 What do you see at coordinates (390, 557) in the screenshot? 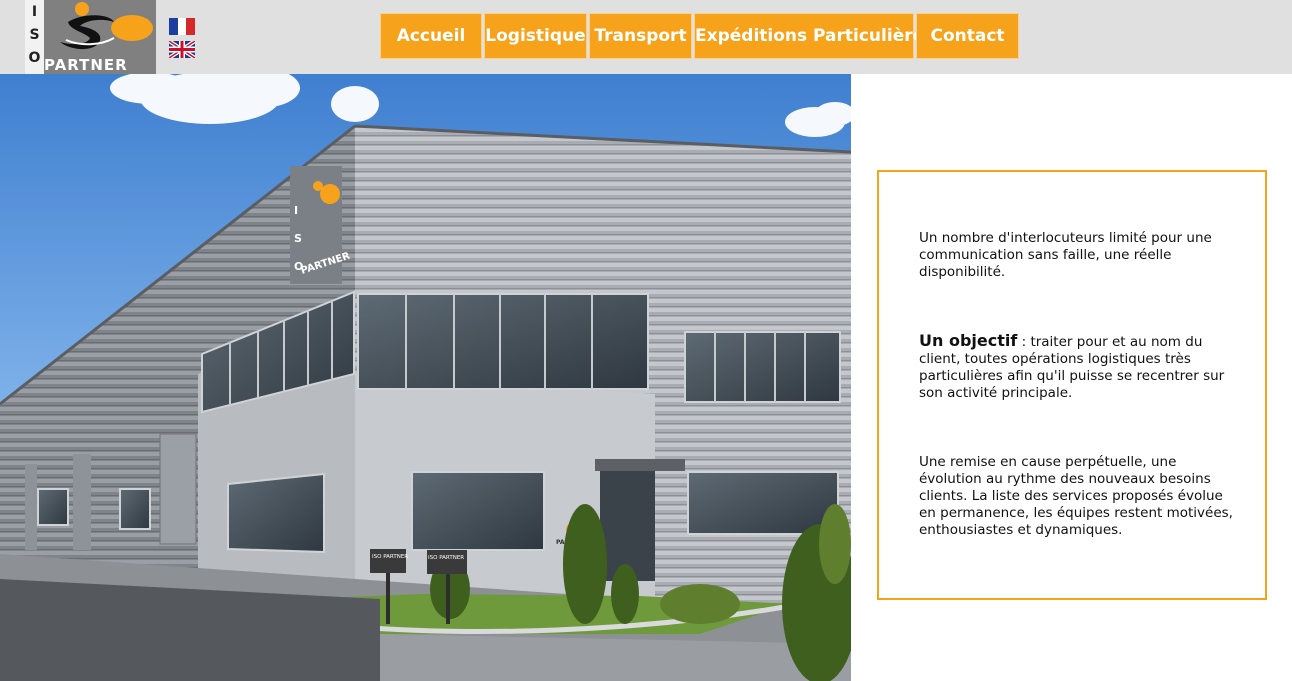
I see `entrance-sign-1: ISO PARTNER` at bounding box center [390, 557].